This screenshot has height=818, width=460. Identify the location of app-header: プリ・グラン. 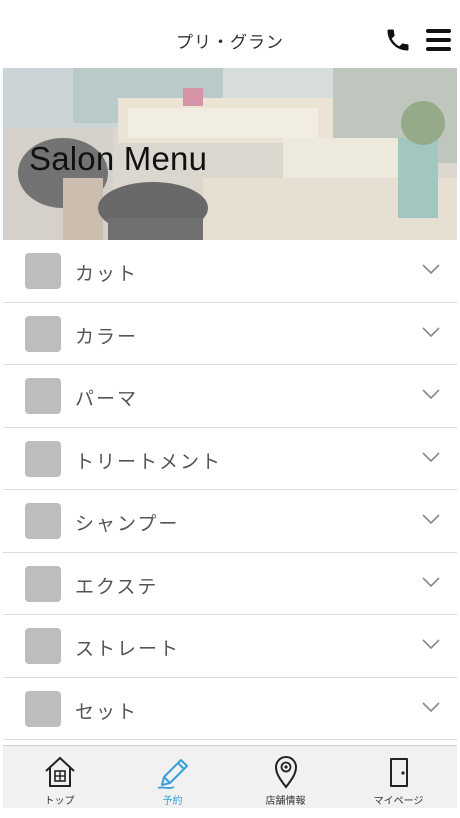
(230, 34).